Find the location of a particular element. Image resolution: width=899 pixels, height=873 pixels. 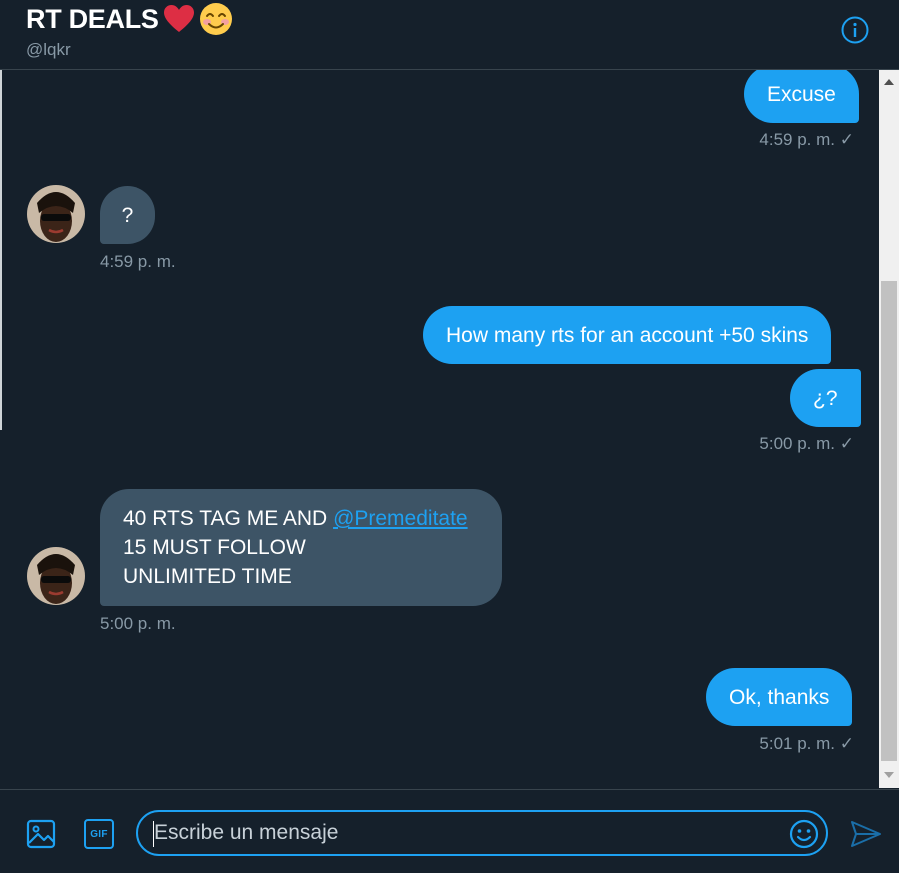

message-timestamp: 4:59 p. m. is located at coordinates (138, 261).